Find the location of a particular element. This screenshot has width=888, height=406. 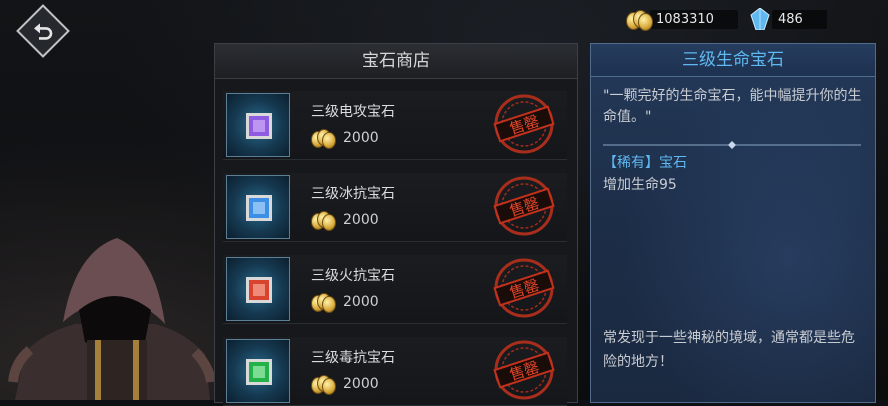

origin-text: 常发现于一些神秘的境域，通常都是些危险的地方！ is located at coordinates (729, 350).